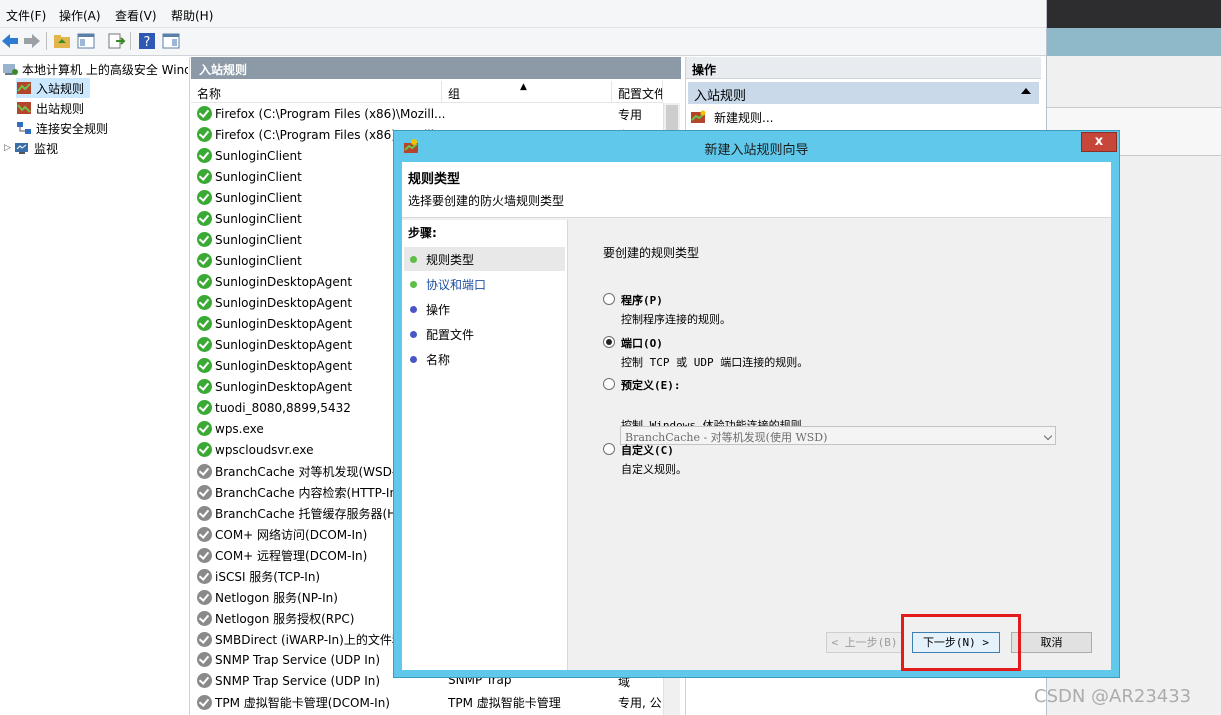  What do you see at coordinates (136, 15) in the screenshot?
I see `menu-view: 查看(V)` at bounding box center [136, 15].